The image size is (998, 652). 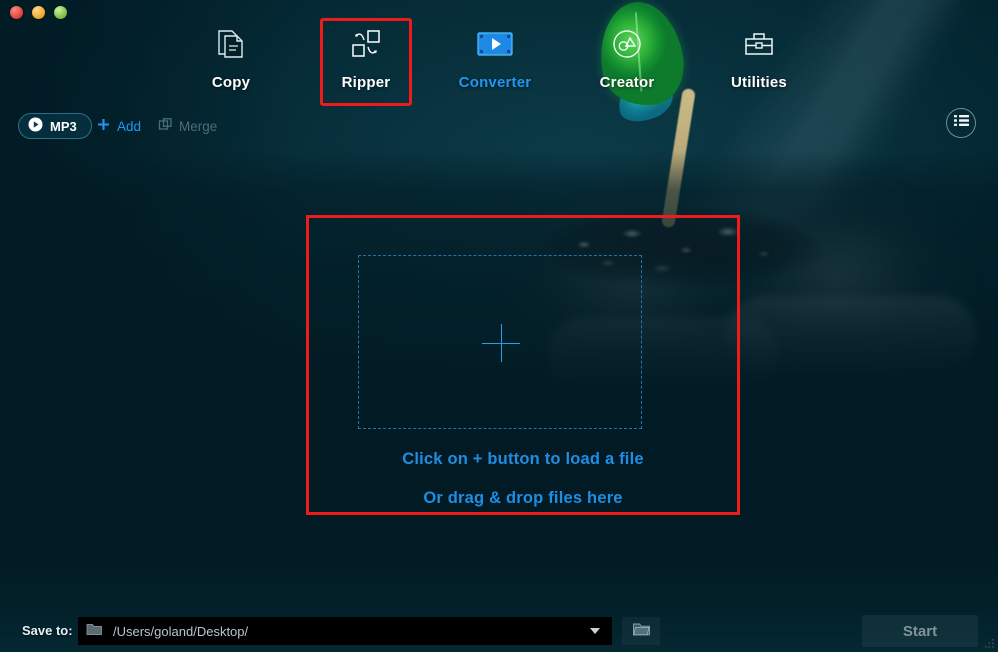 What do you see at coordinates (759, 44) in the screenshot?
I see `toolbox-icon` at bounding box center [759, 44].